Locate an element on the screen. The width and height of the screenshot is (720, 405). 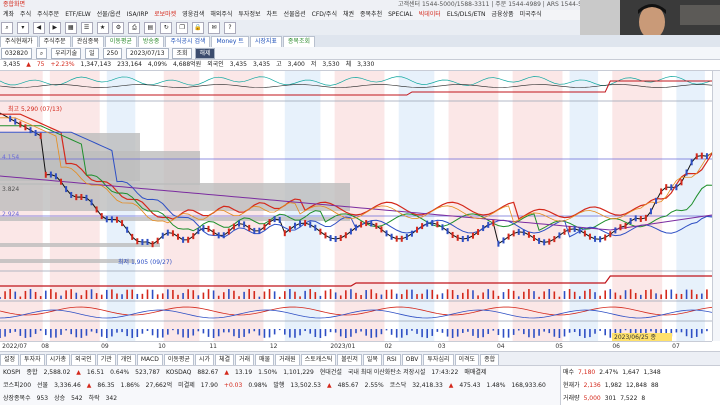
back-icon: ◀ is located at coordinates (38, 28).